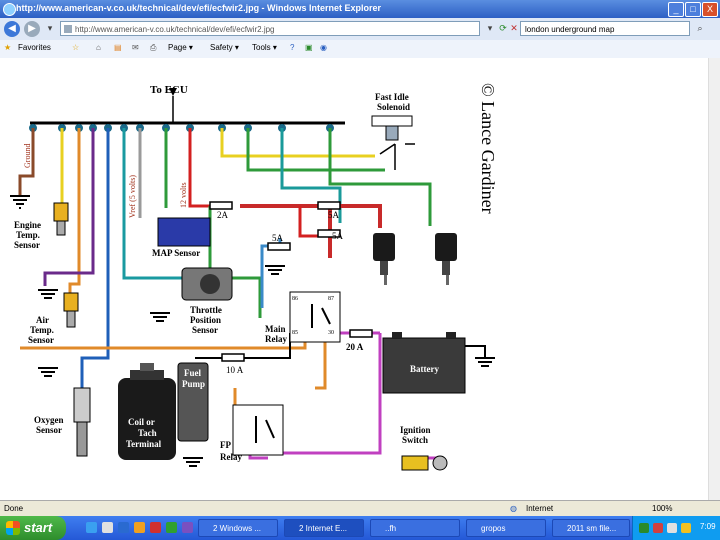  I want to click on clock: 7:09, so click(708, 526).